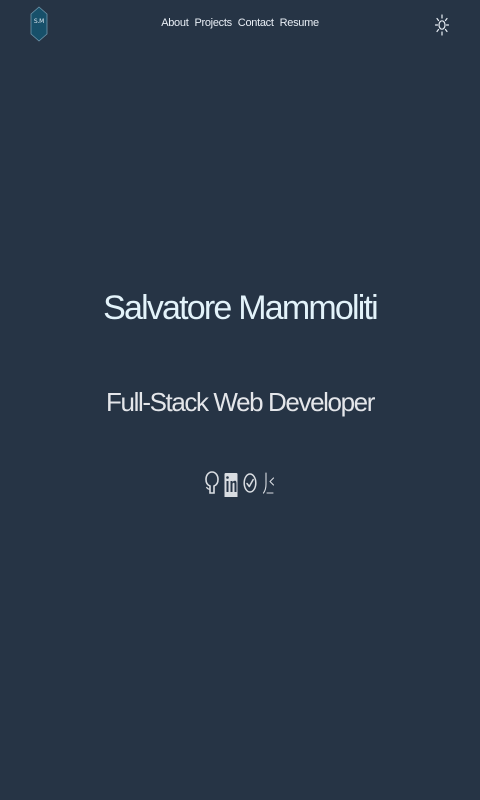  I want to click on linkedin-icon, so click(230, 485).